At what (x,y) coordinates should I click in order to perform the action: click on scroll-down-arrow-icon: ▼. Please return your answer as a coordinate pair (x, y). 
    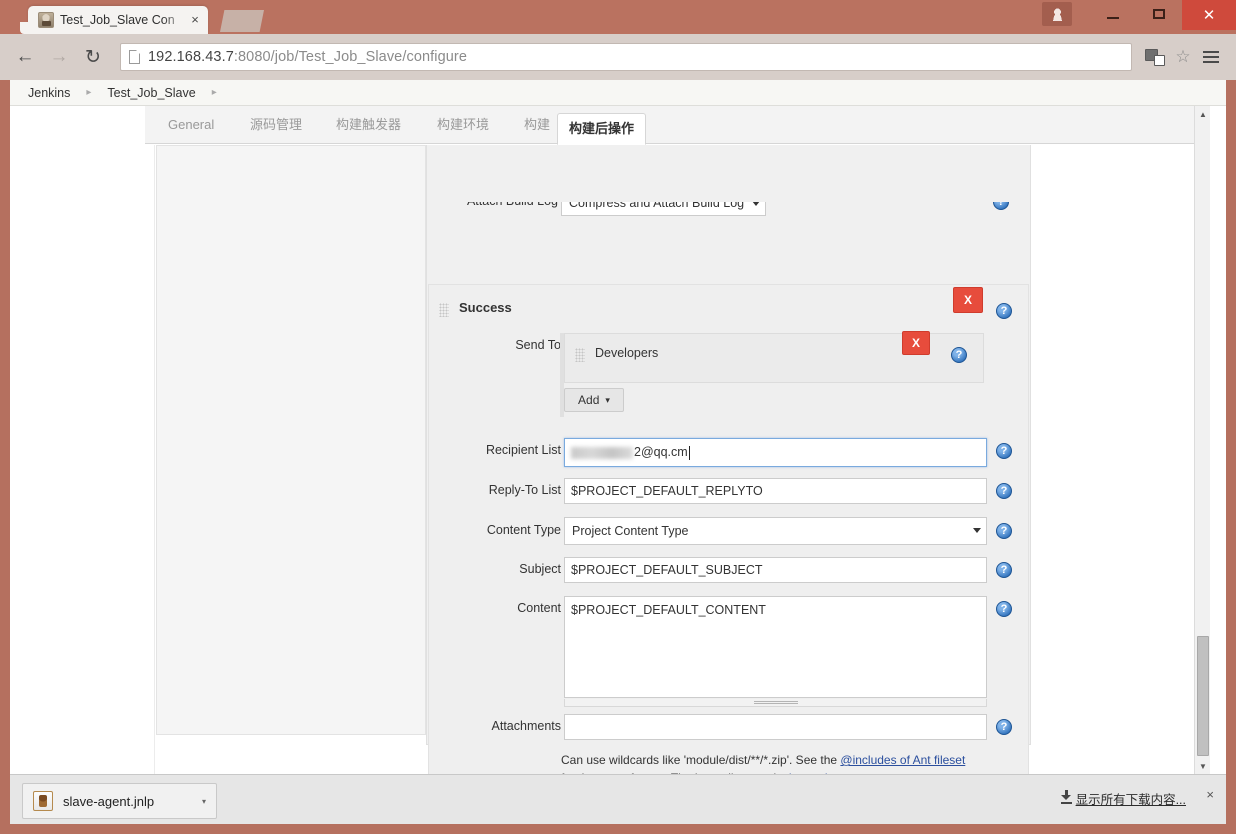
    Looking at the image, I should click on (1203, 766).